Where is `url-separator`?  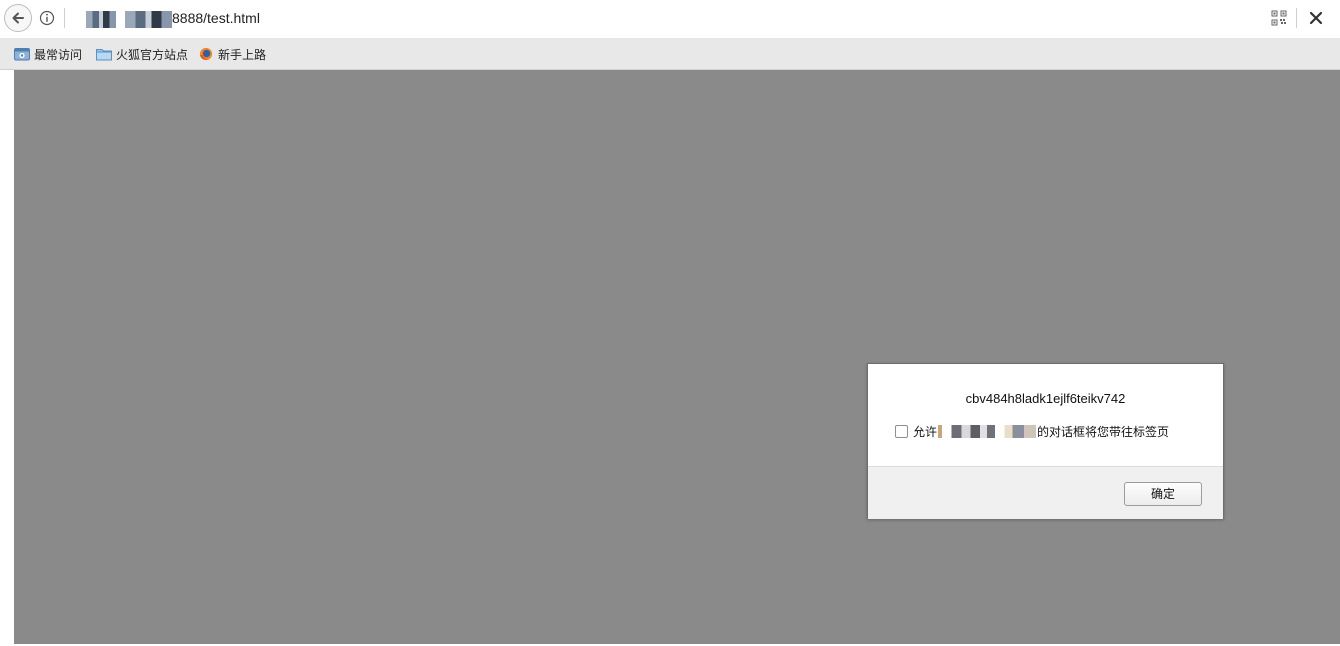
url-separator is located at coordinates (64, 18).